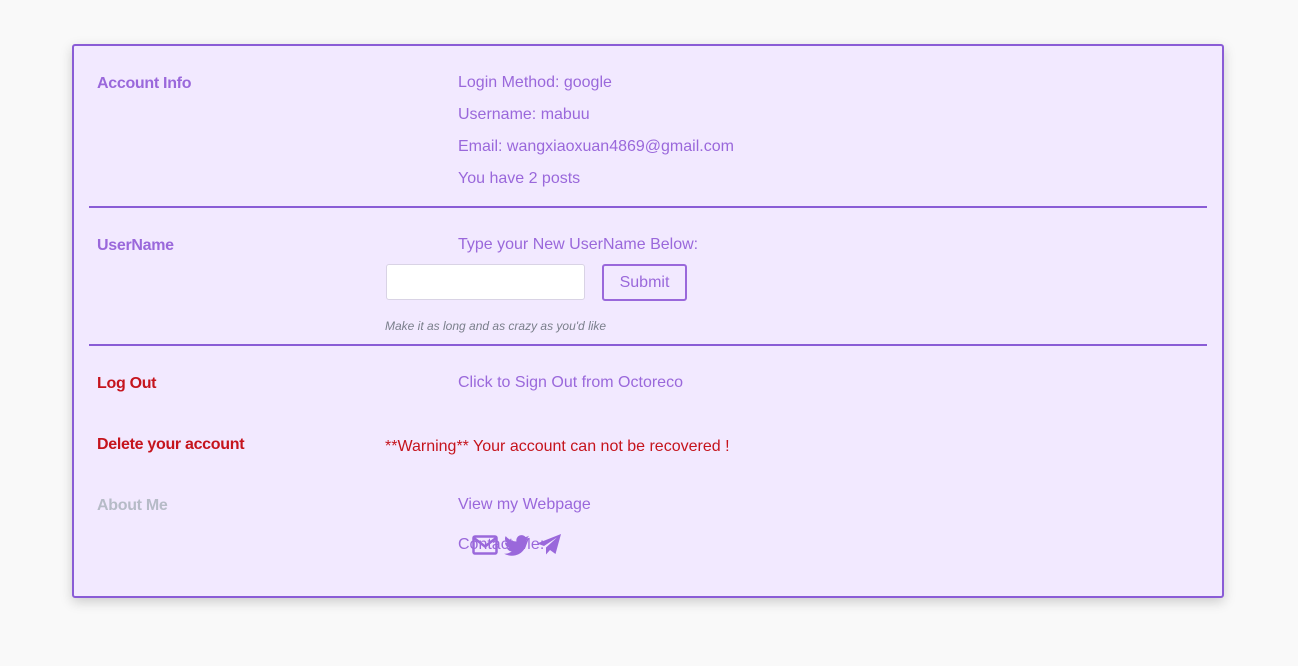  What do you see at coordinates (135, 245) in the screenshot?
I see `username-section-title: UserName` at bounding box center [135, 245].